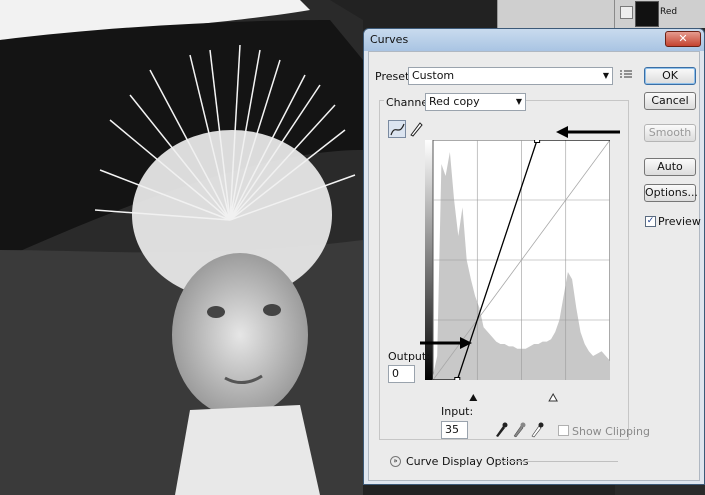 Image resolution: width=705 pixels, height=495 pixels. Describe the element at coordinates (520, 237) in the screenshot. I see `annotation-arrows` at that location.